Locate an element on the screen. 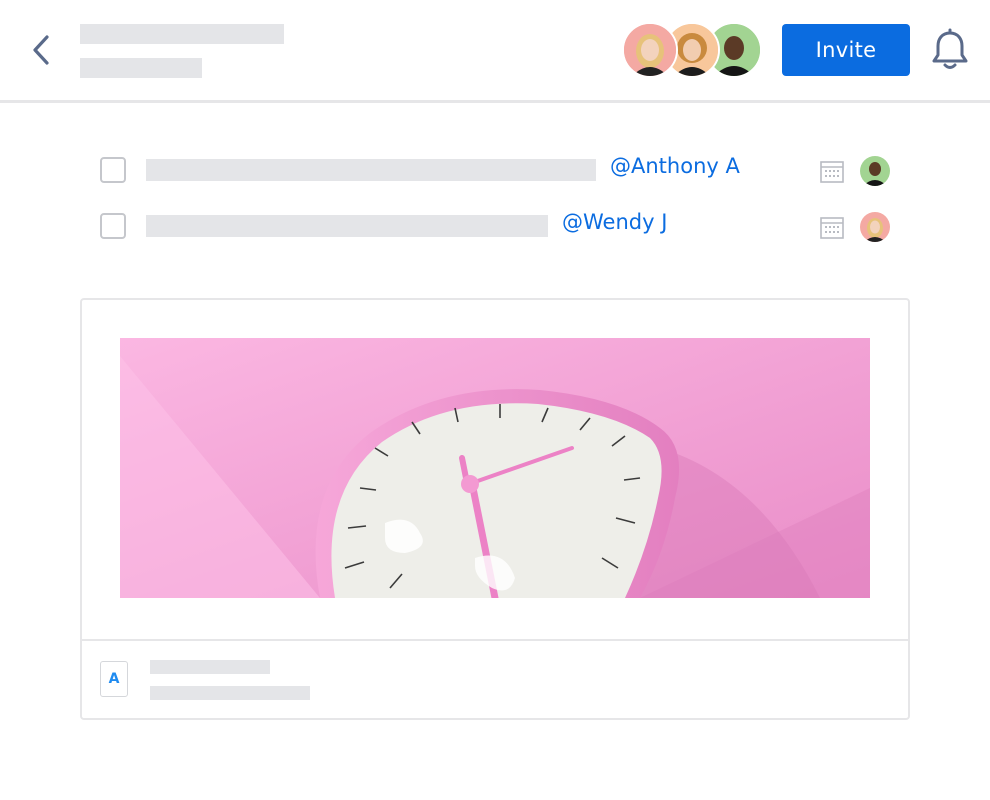 The width and height of the screenshot is (990, 800). subtitle-placeholder is located at coordinates (141, 68).